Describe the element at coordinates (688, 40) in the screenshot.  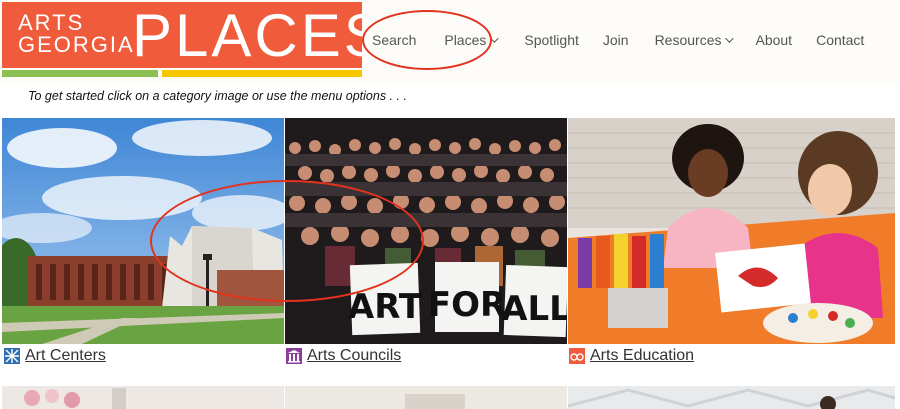
I see `nav-resources-label: Resources` at that location.